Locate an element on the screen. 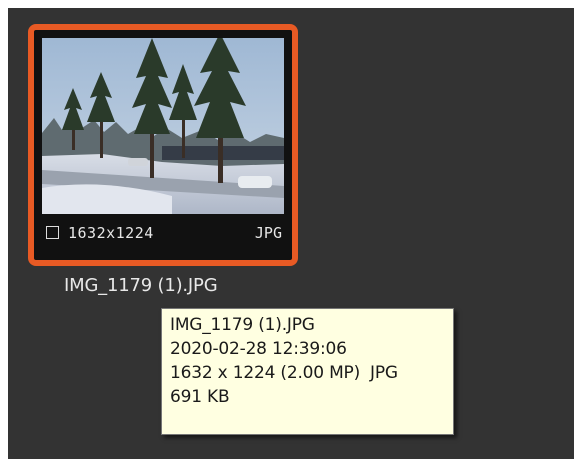 The height and width of the screenshot is (459, 574). tooltip-resolution: 1632 x 1224 (2.00 MP) is located at coordinates (265, 373).